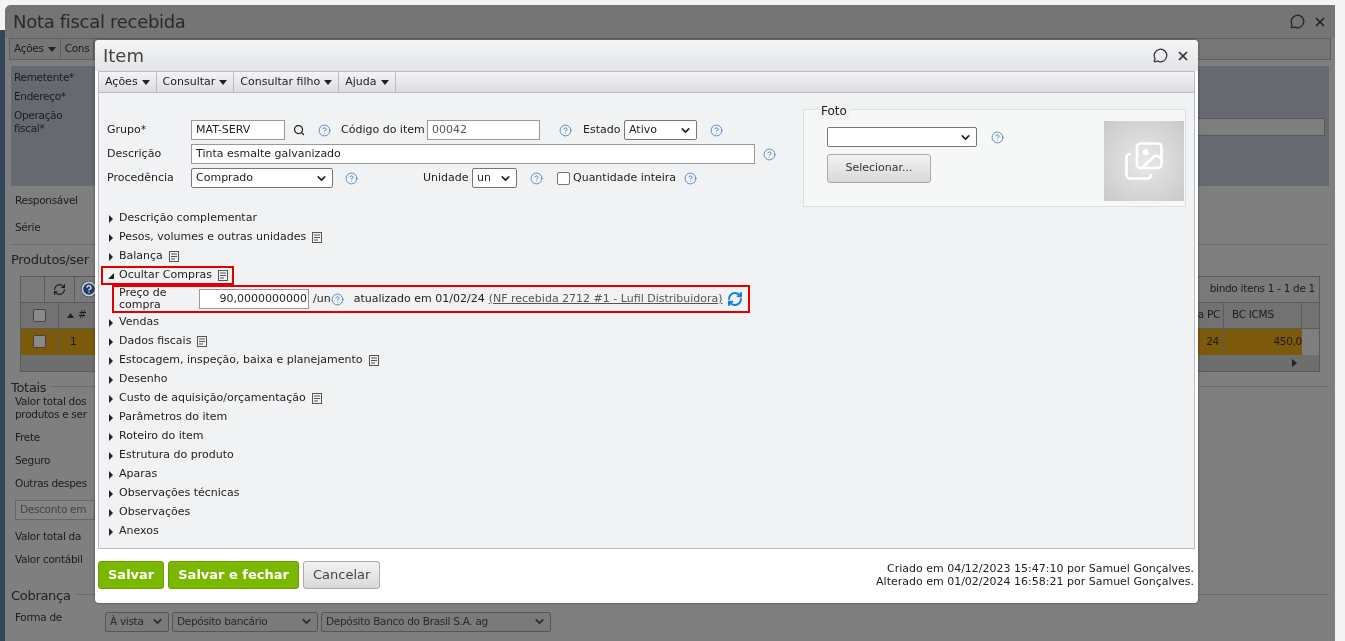 The image size is (1345, 641). Describe the element at coordinates (39, 617) in the screenshot. I see `field-label: Forma de` at that location.